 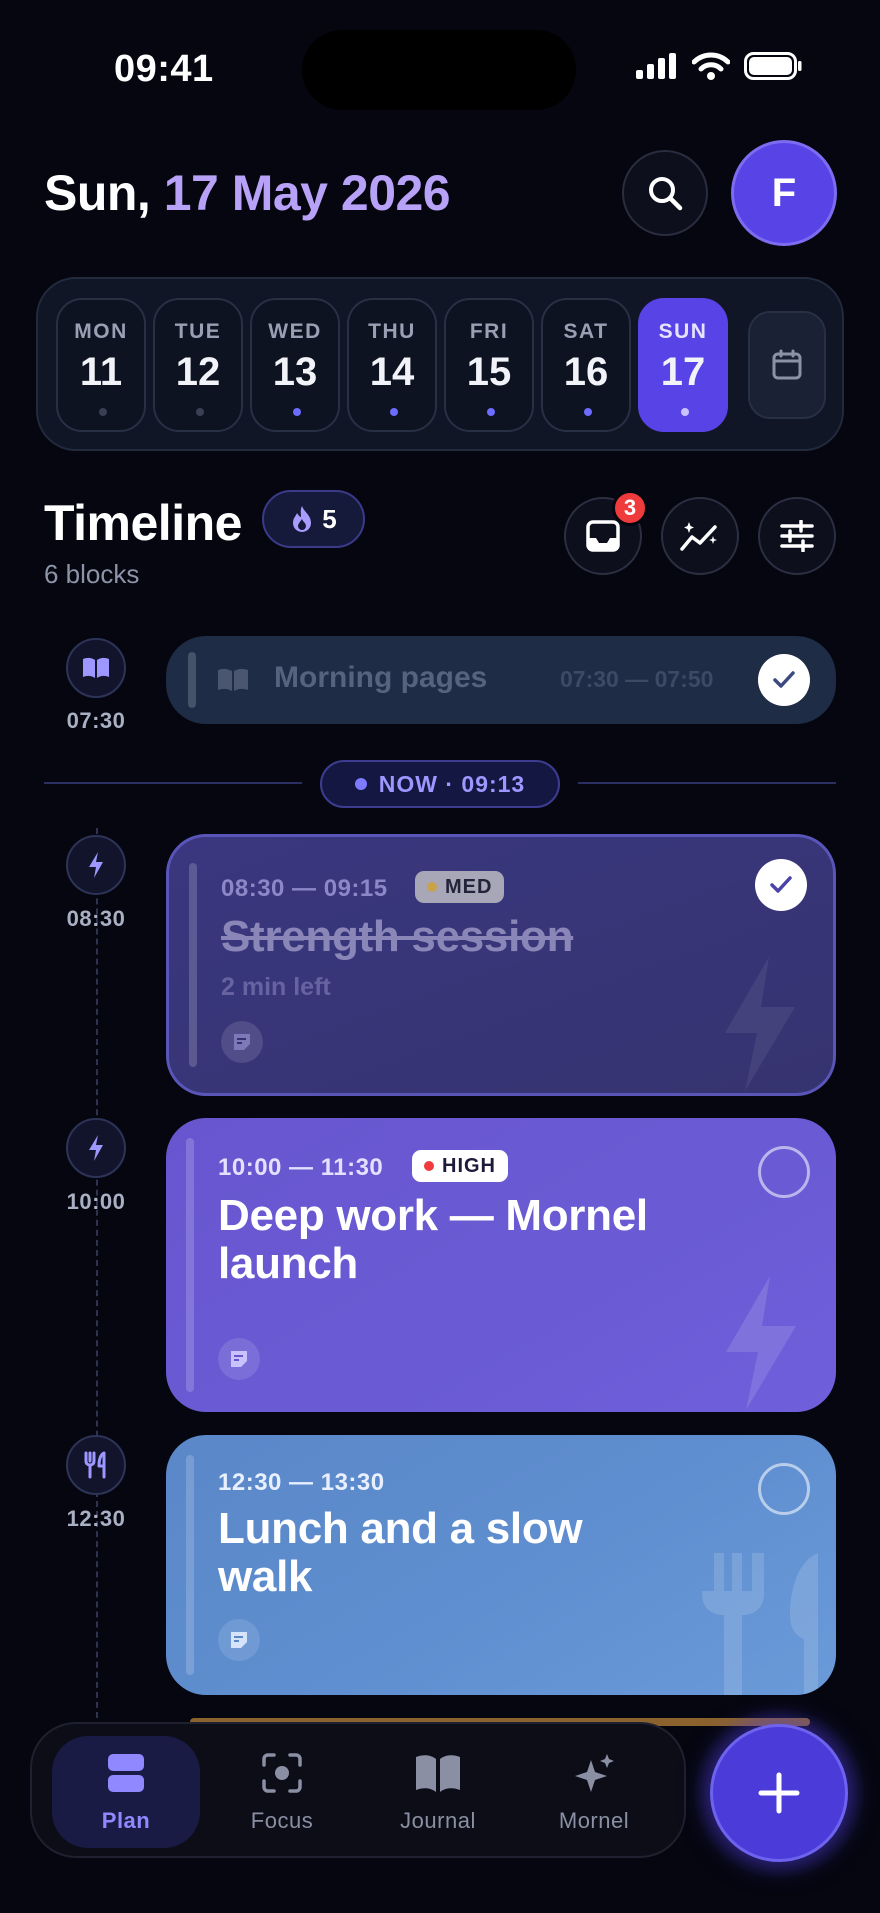 I want to click on day-name: WED, so click(x=295, y=331).